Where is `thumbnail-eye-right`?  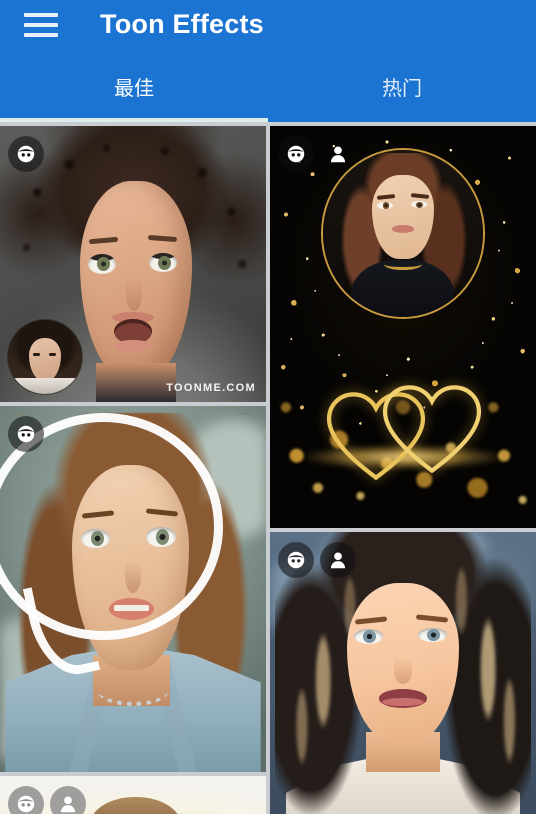 thumbnail-eye-right is located at coordinates (53, 354).